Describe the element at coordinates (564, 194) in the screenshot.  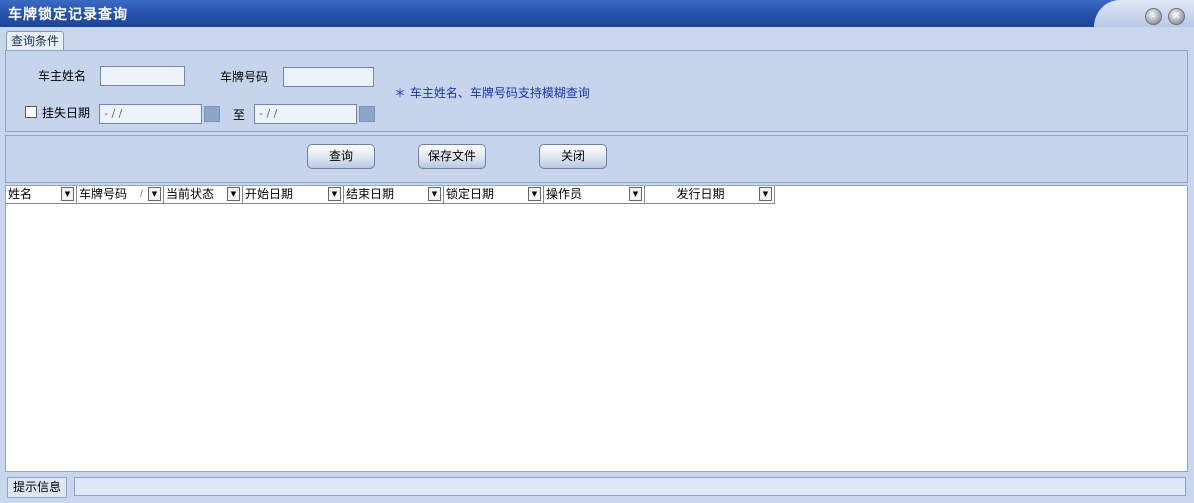
I see `column-label: 操作员` at that location.